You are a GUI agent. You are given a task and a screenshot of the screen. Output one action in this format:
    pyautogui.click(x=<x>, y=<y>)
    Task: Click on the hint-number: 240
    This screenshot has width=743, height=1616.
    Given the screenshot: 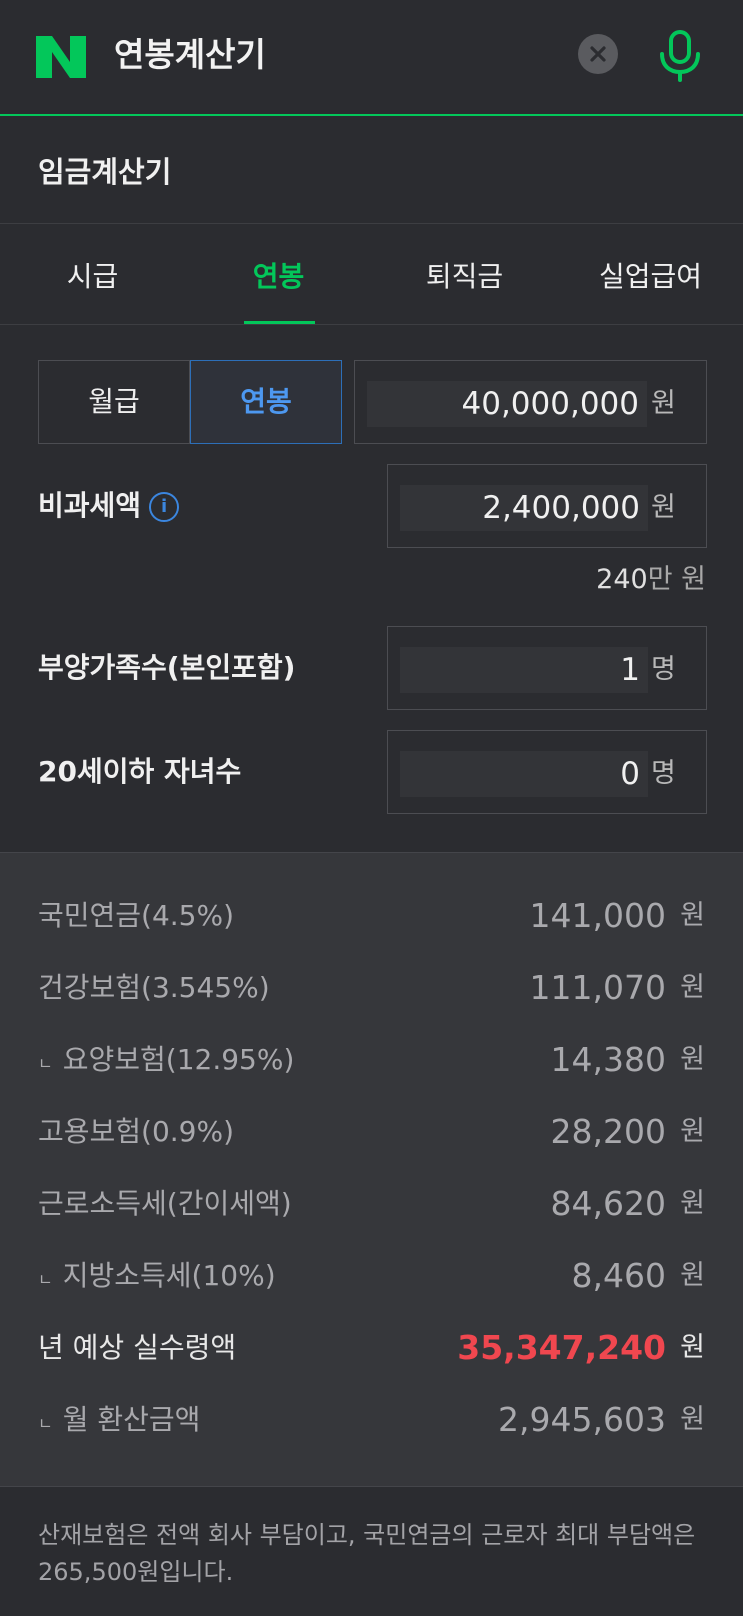 What is the action you would take?
    pyautogui.click(x=622, y=579)
    